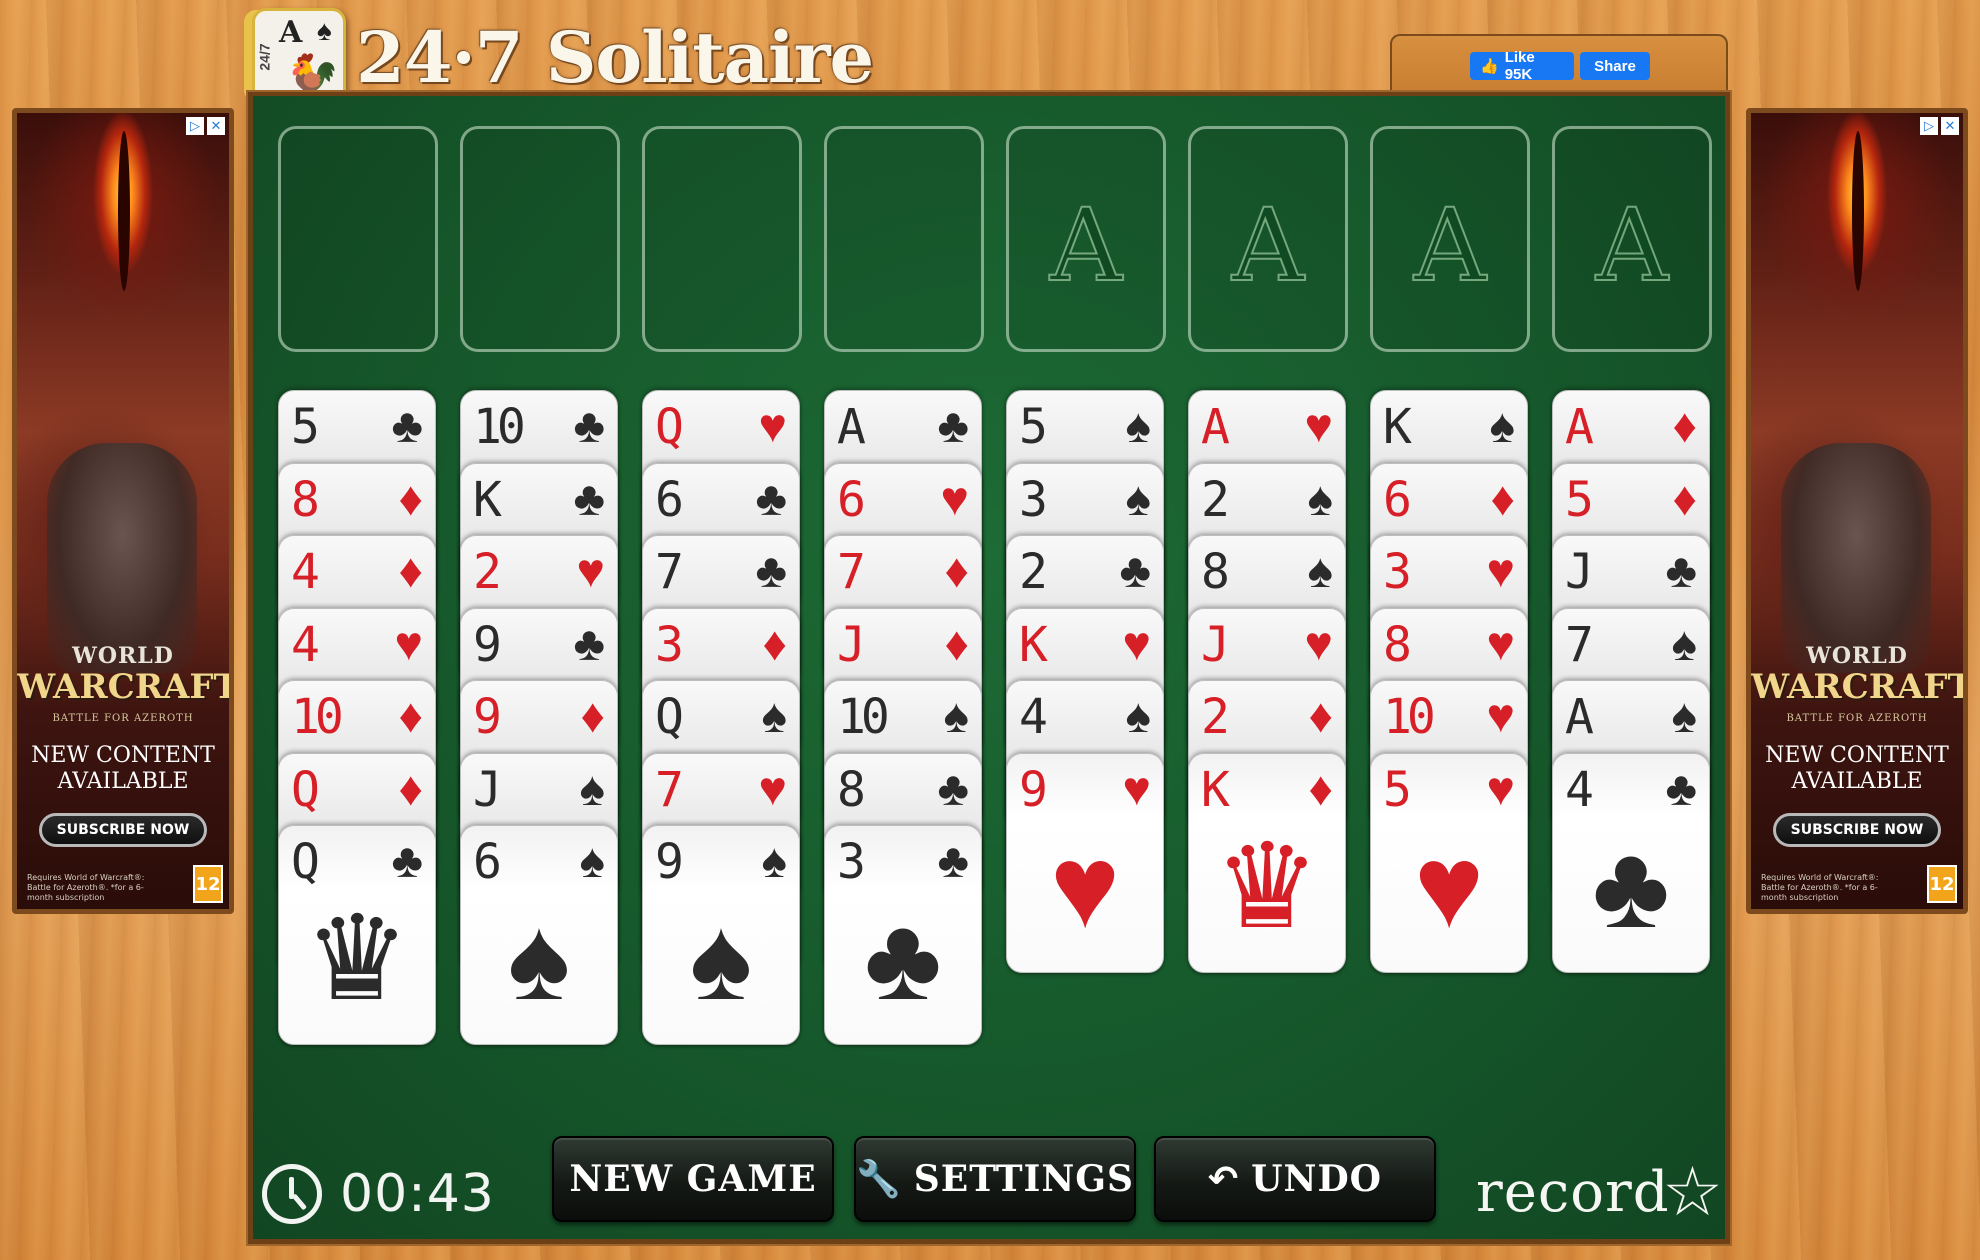  I want to click on playing-card: 3 ♣ ♣, so click(903, 935).